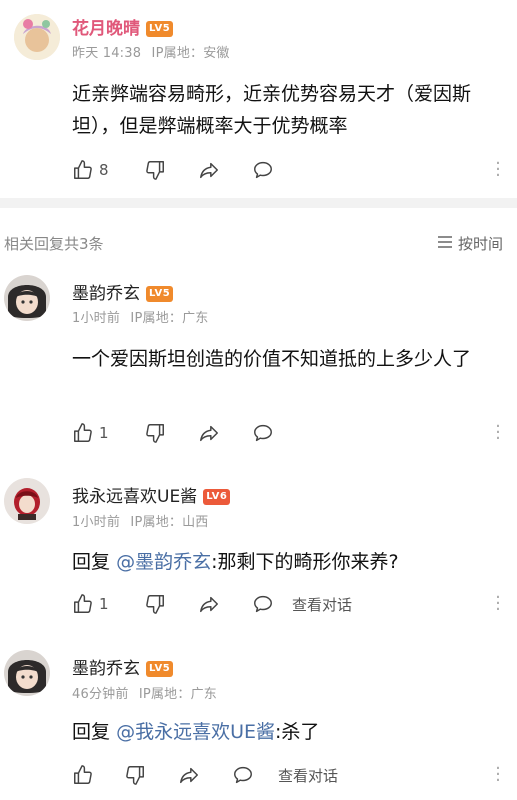 Image resolution: width=517 pixels, height=800 pixels. What do you see at coordinates (297, 732) in the screenshot?
I see `reply-text: :杀了` at bounding box center [297, 732].